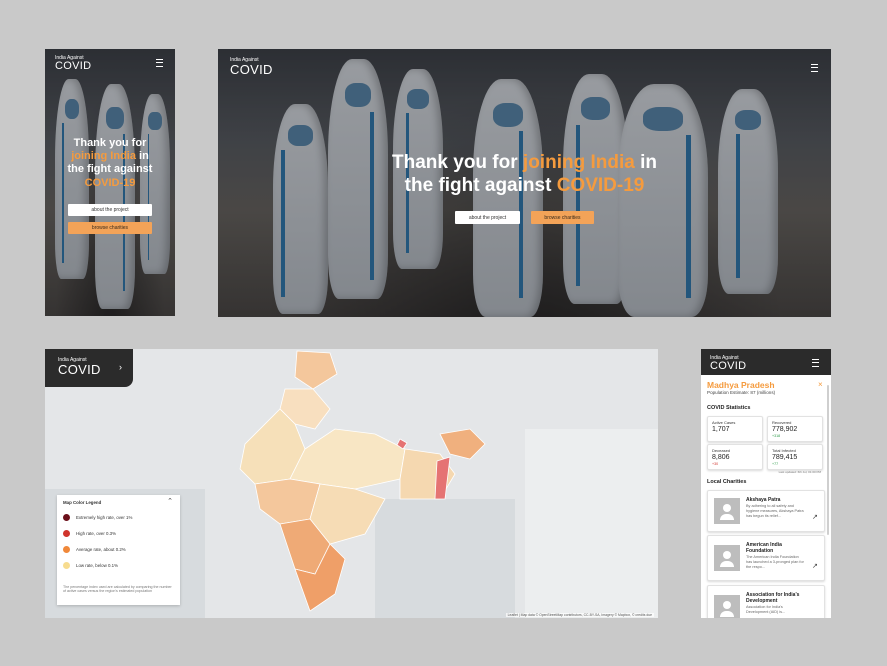  What do you see at coordinates (795, 429) in the screenshot?
I see `stat-card-recovered: Recovered 778,902 +318` at bounding box center [795, 429].